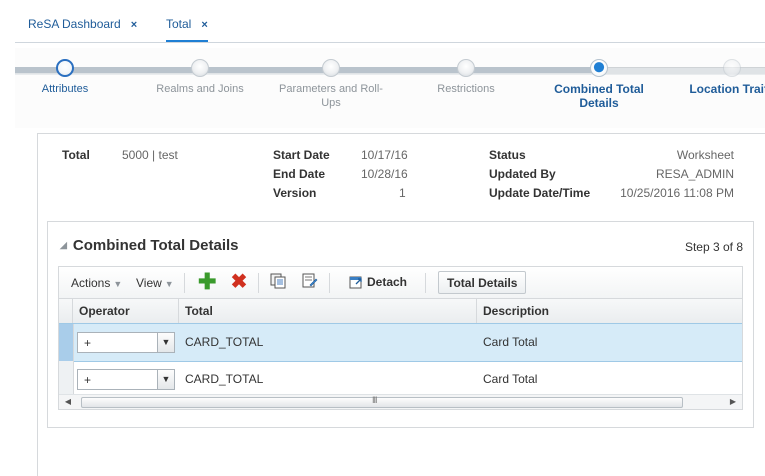  Describe the element at coordinates (402, 193) in the screenshot. I see `version-value: 1` at that location.